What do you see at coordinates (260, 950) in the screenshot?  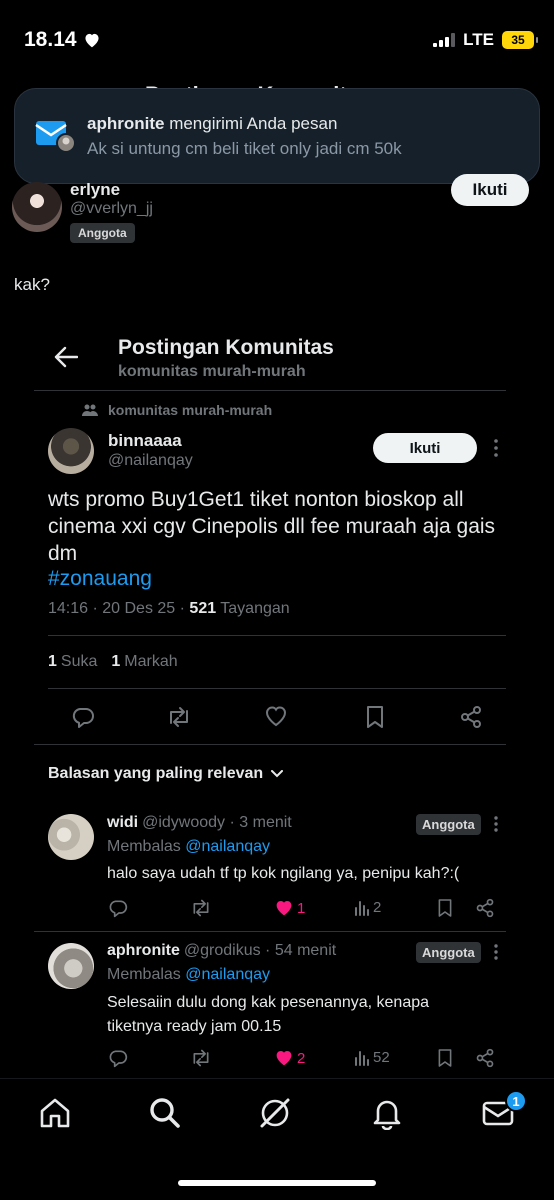 I see `reply-meta: @grodikus · 54 menit` at bounding box center [260, 950].